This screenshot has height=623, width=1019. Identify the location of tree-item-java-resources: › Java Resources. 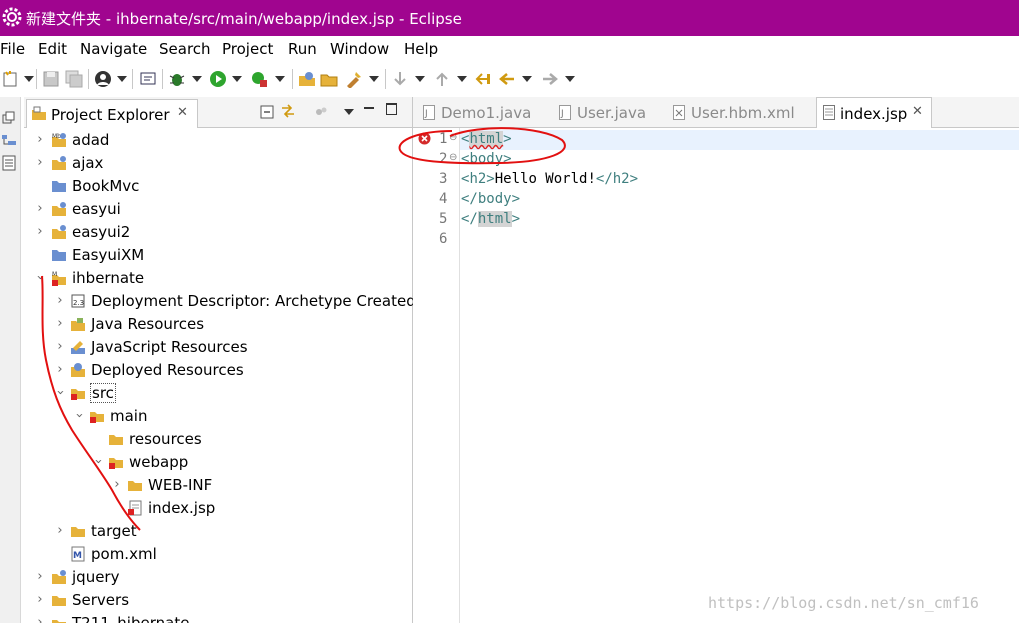
(218, 324).